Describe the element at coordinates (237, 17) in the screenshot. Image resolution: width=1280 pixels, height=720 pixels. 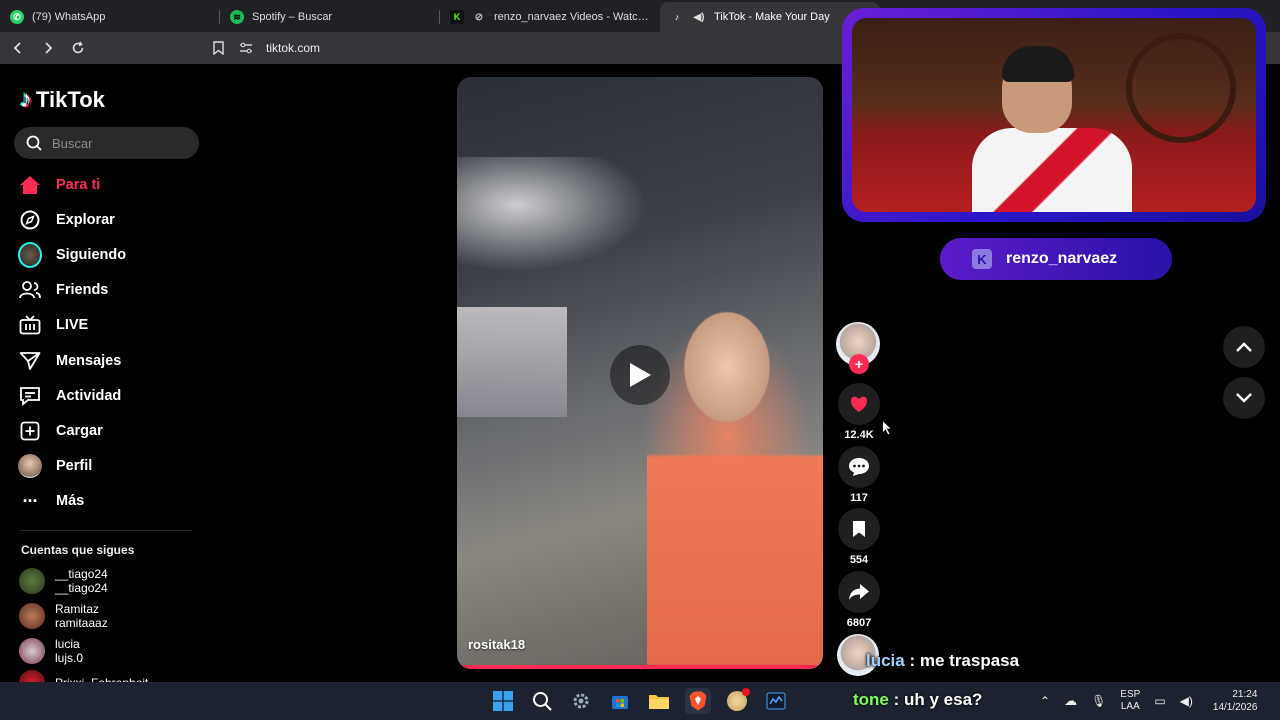
I see `spotify-icon: ≋` at that location.